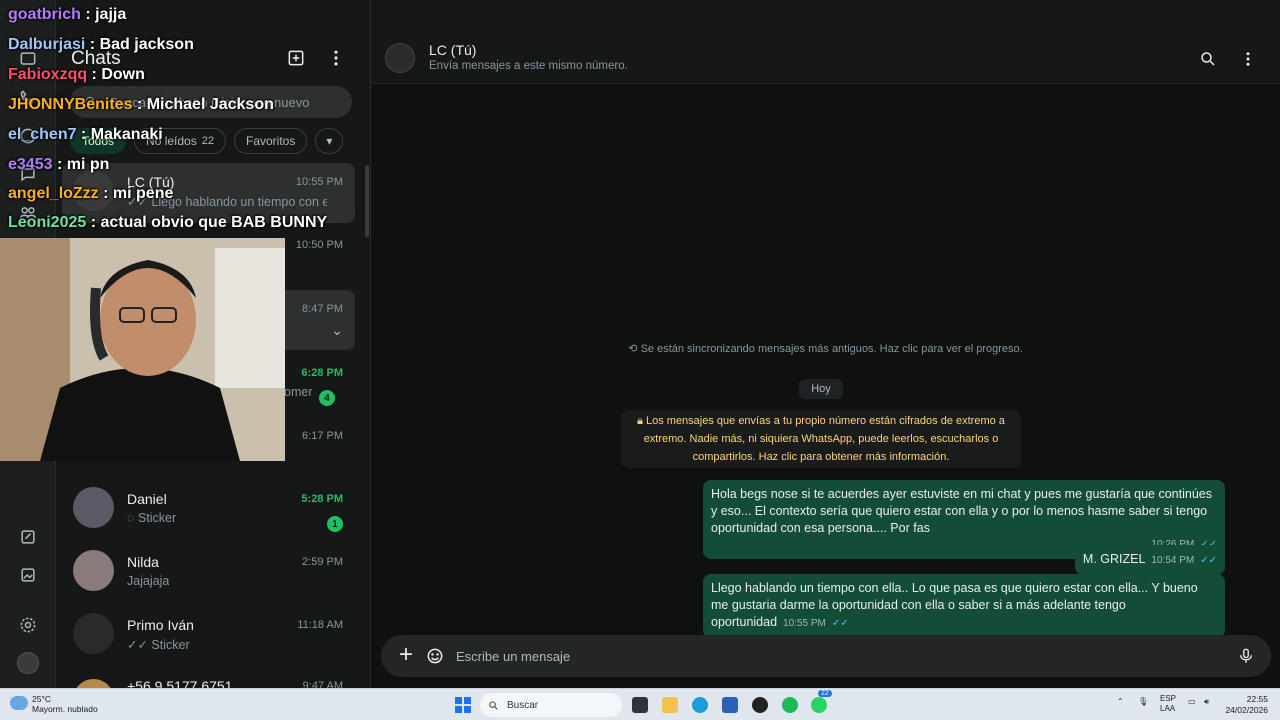  Describe the element at coordinates (322, 499) in the screenshot. I see `chat-time: 5:28 PM` at that location.